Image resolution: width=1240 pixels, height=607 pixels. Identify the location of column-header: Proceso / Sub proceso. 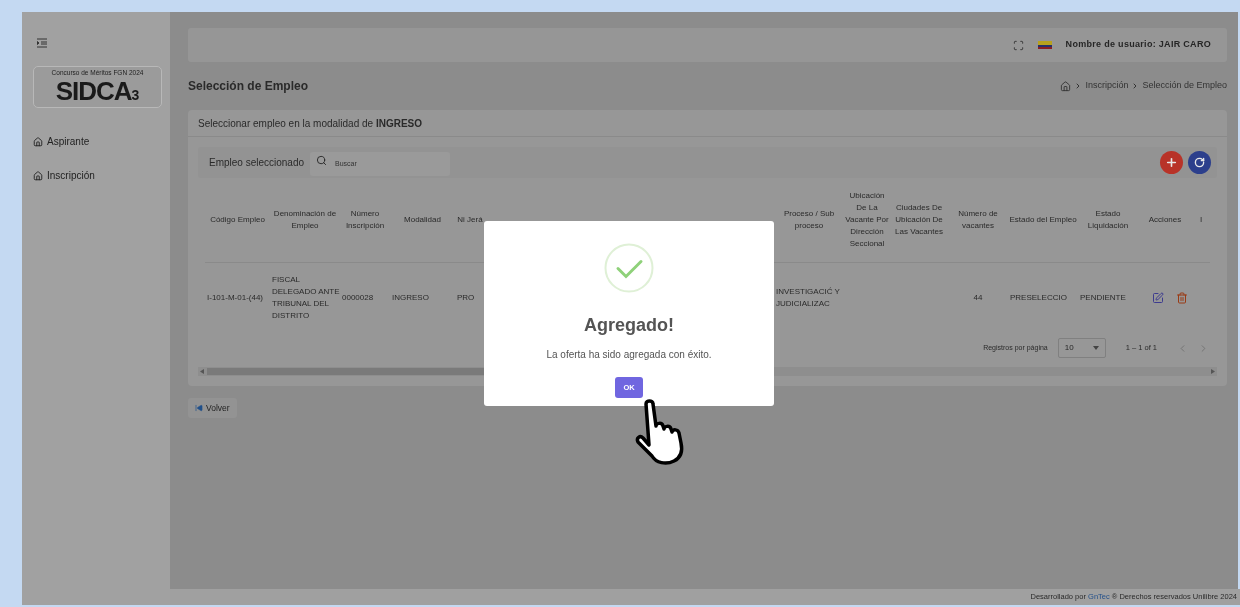
(809, 220).